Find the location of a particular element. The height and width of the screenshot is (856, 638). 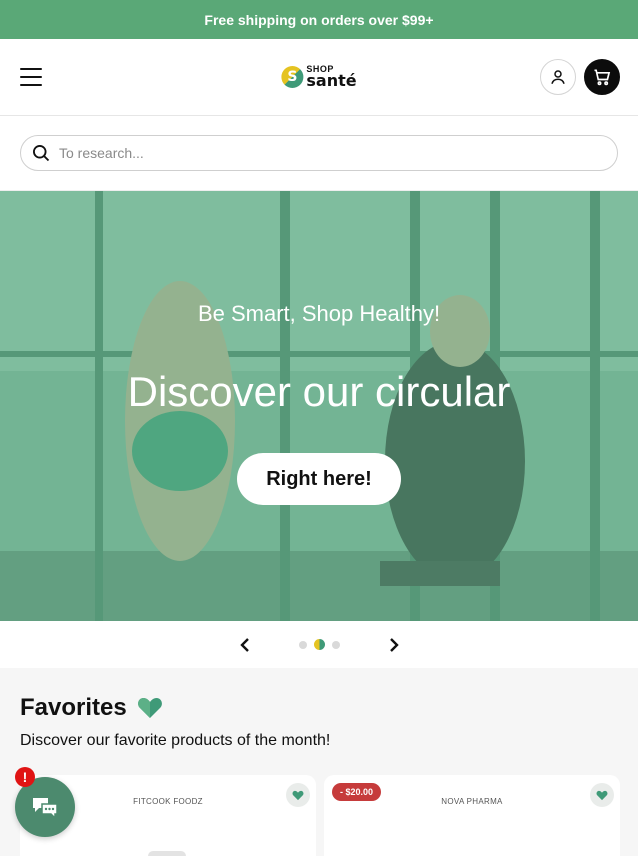

hero-cta-button: Right here! is located at coordinates (319, 479).